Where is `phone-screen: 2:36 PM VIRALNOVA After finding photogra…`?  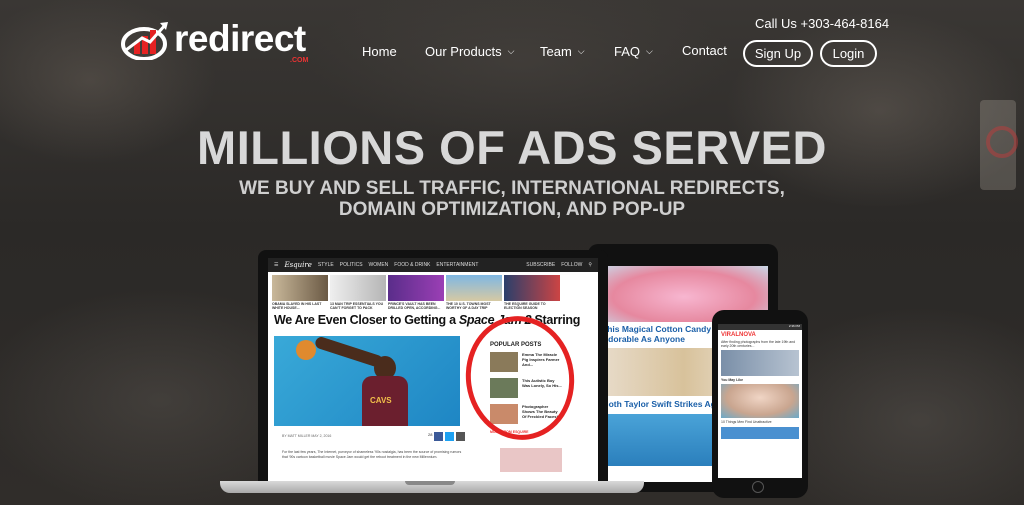 phone-screen: 2:36 PM VIRALNOVA After finding photogra… is located at coordinates (760, 401).